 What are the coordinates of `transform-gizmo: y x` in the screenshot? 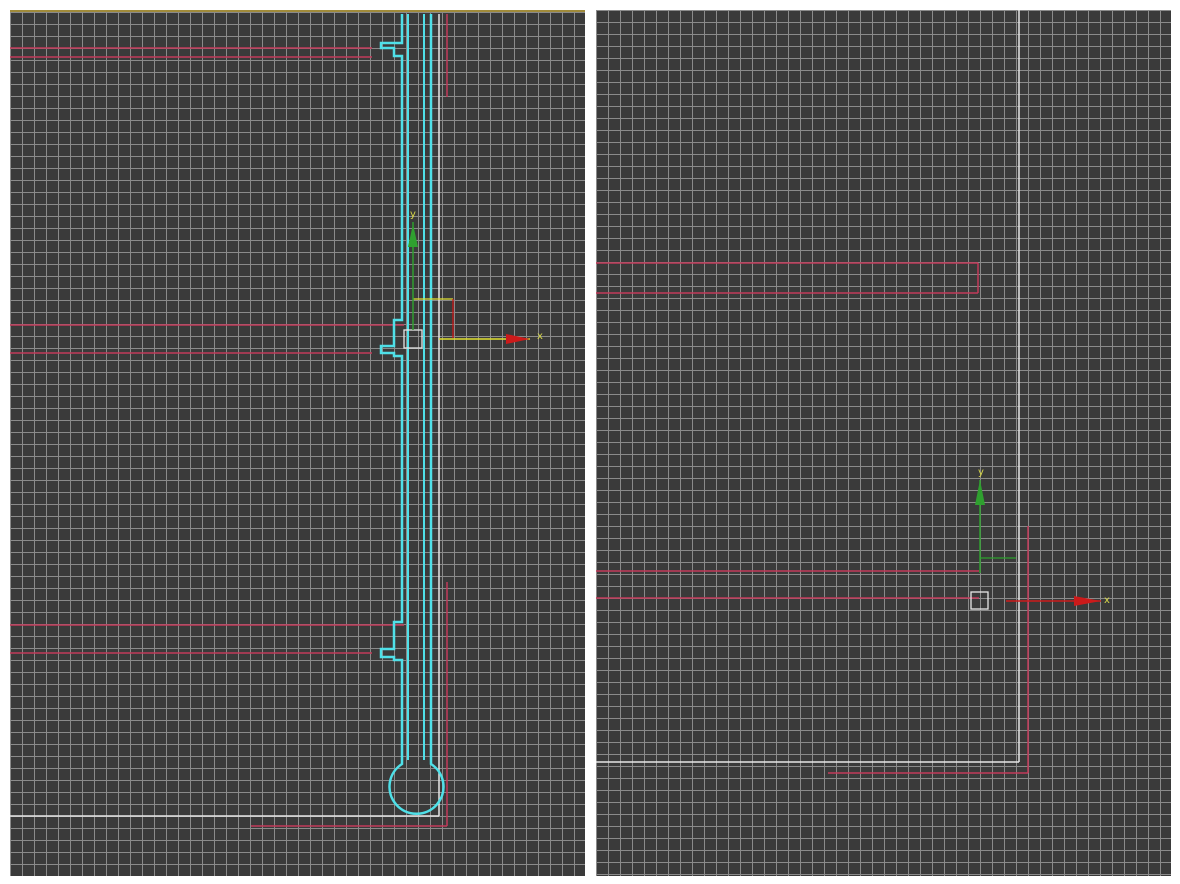 It's located at (1040, 538).